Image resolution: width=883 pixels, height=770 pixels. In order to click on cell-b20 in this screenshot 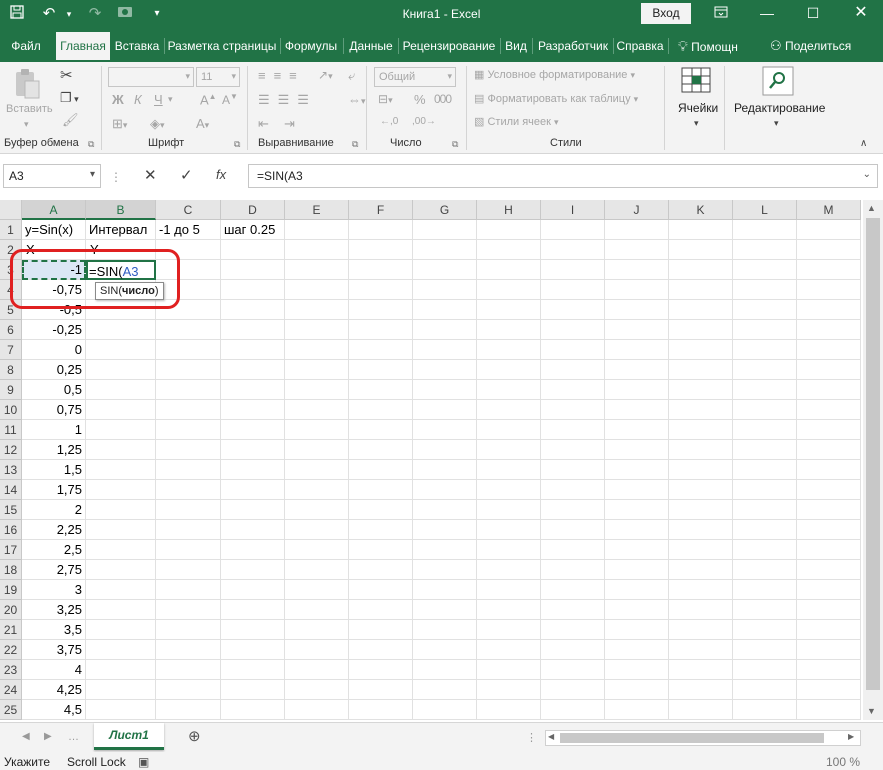, I will do `click(121, 610)`.